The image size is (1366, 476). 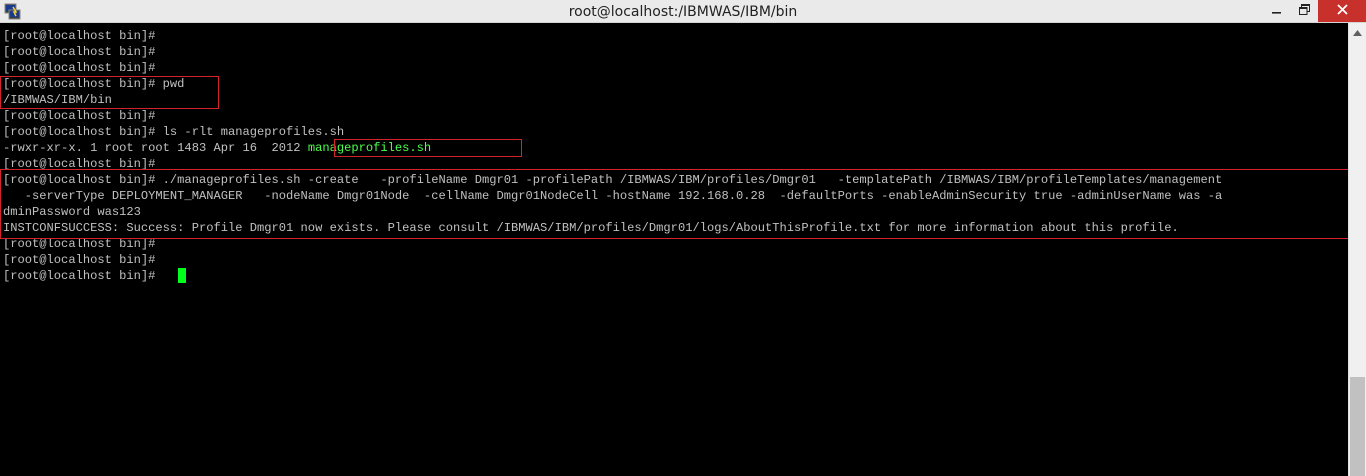 I want to click on terminal-cursor, so click(x=182, y=275).